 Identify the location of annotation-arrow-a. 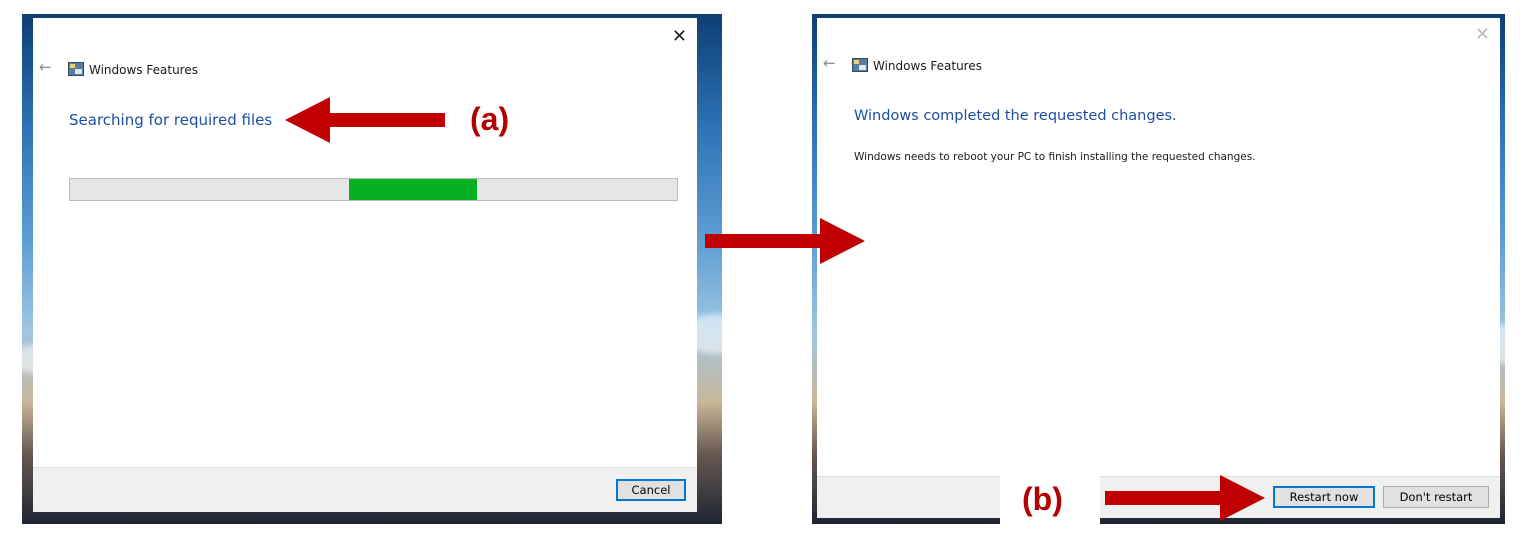
(365, 120).